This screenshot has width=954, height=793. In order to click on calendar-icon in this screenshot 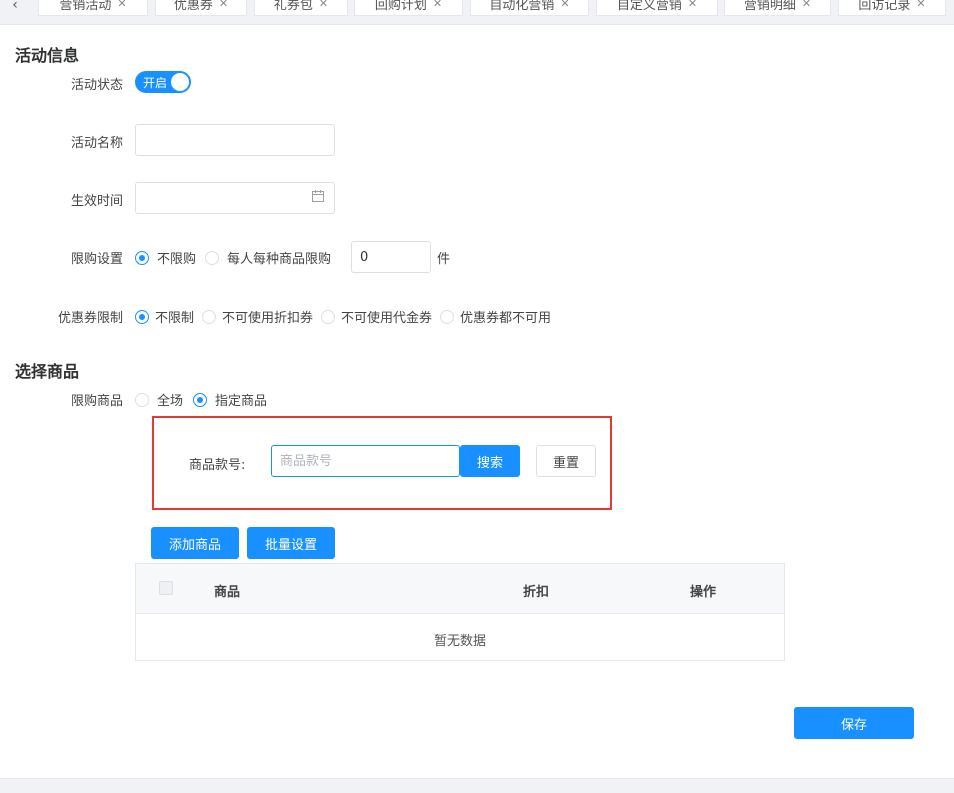, I will do `click(318, 196)`.